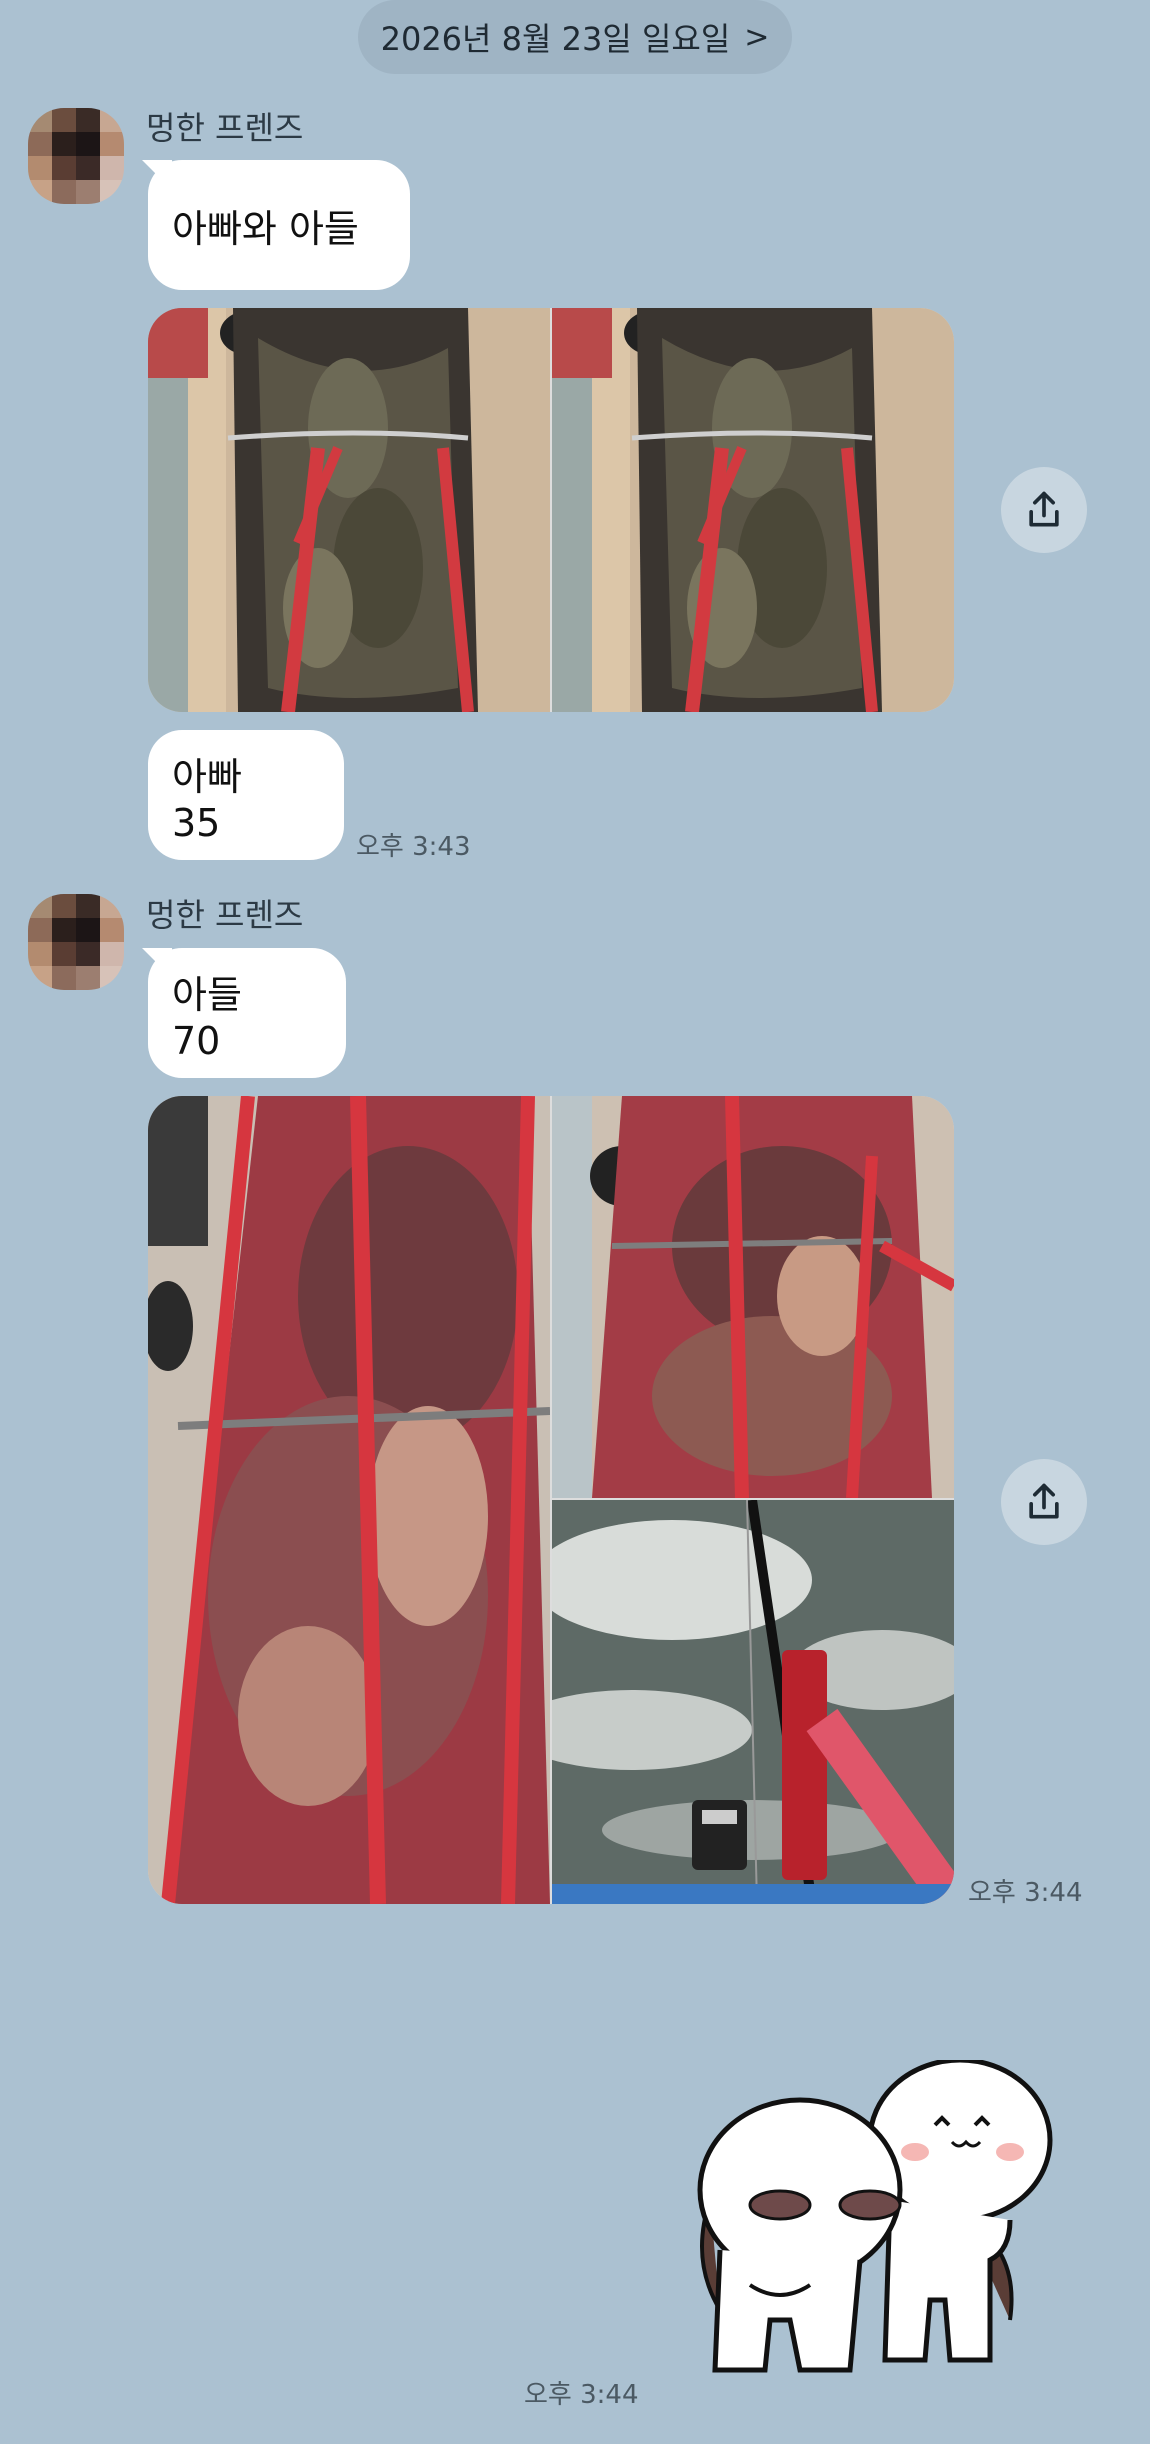  What do you see at coordinates (757, 37) in the screenshot?
I see `chevron-right-icon: >` at bounding box center [757, 37].